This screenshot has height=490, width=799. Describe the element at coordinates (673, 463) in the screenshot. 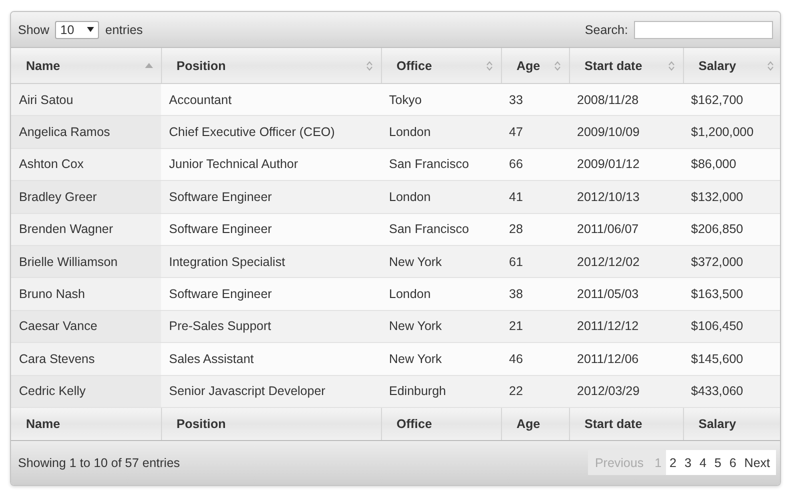

I see `page-button: 2` at that location.